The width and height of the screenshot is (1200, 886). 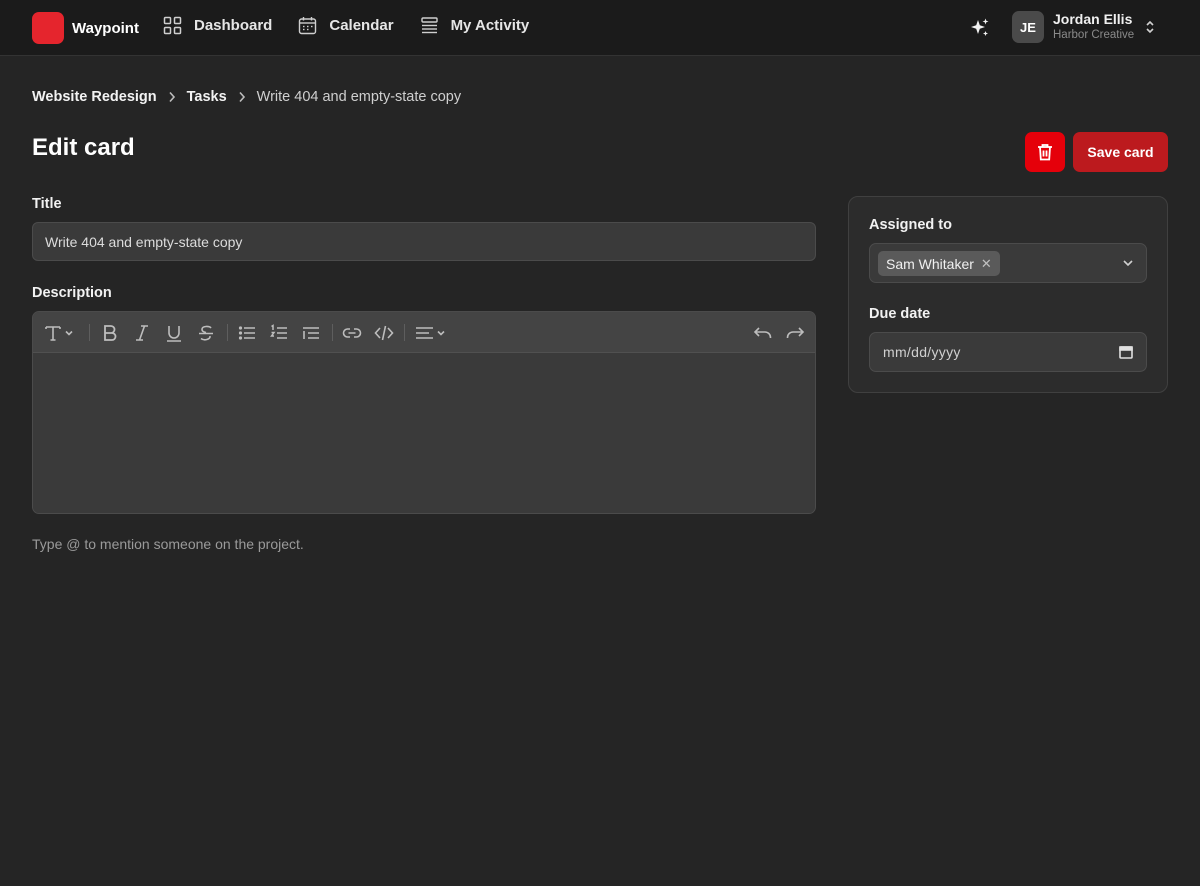 I want to click on avatar: JE, so click(x=1028, y=27).